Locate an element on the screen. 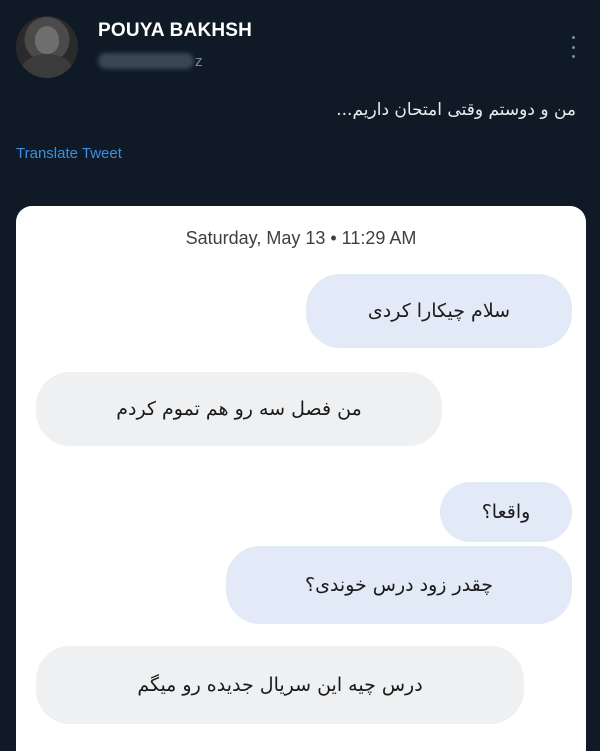 Image resolution: width=600 pixels, height=751 pixels. message-bubble-sent: واقعا؟ is located at coordinates (506, 512).